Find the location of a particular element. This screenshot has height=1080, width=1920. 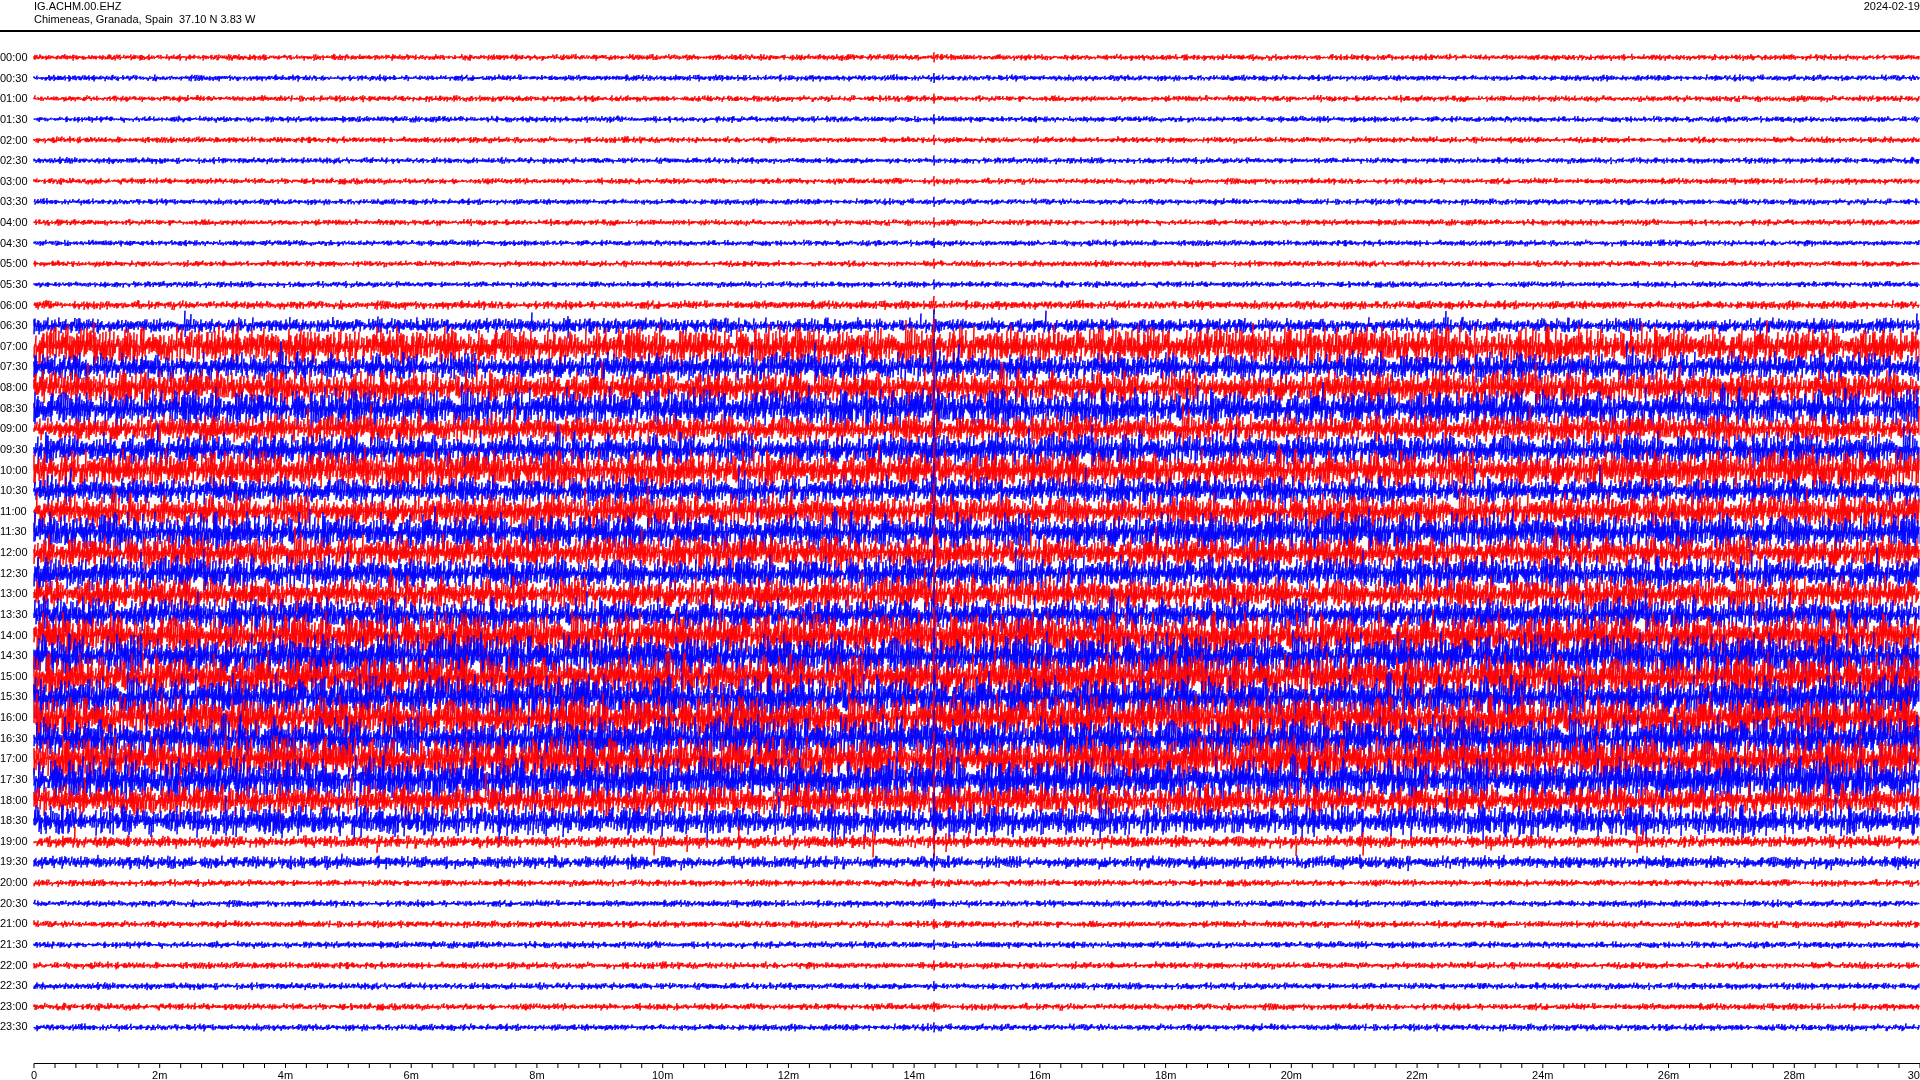

time-label: 07:00 is located at coordinates (14, 346).